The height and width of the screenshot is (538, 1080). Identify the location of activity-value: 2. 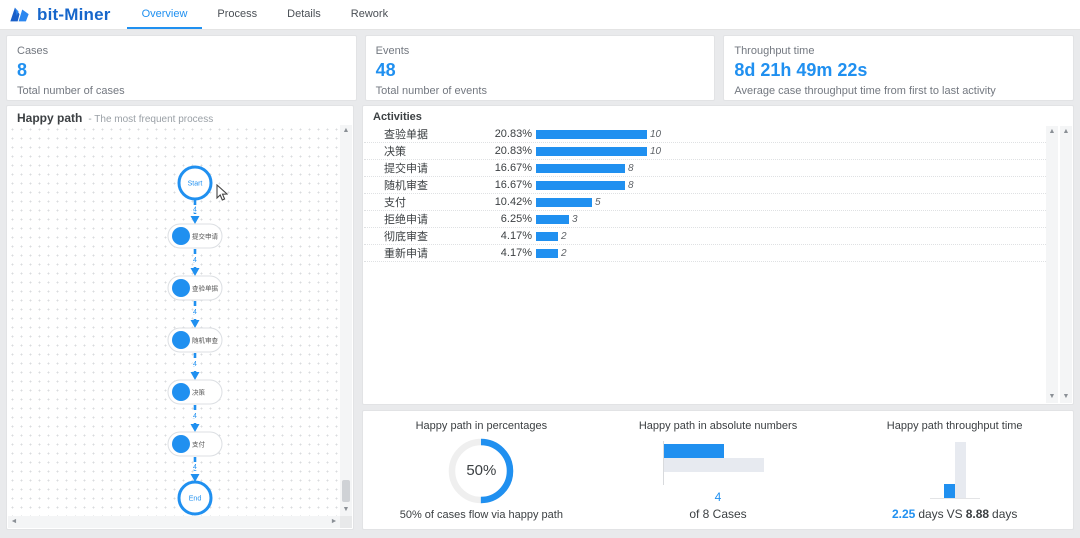
(564, 236).